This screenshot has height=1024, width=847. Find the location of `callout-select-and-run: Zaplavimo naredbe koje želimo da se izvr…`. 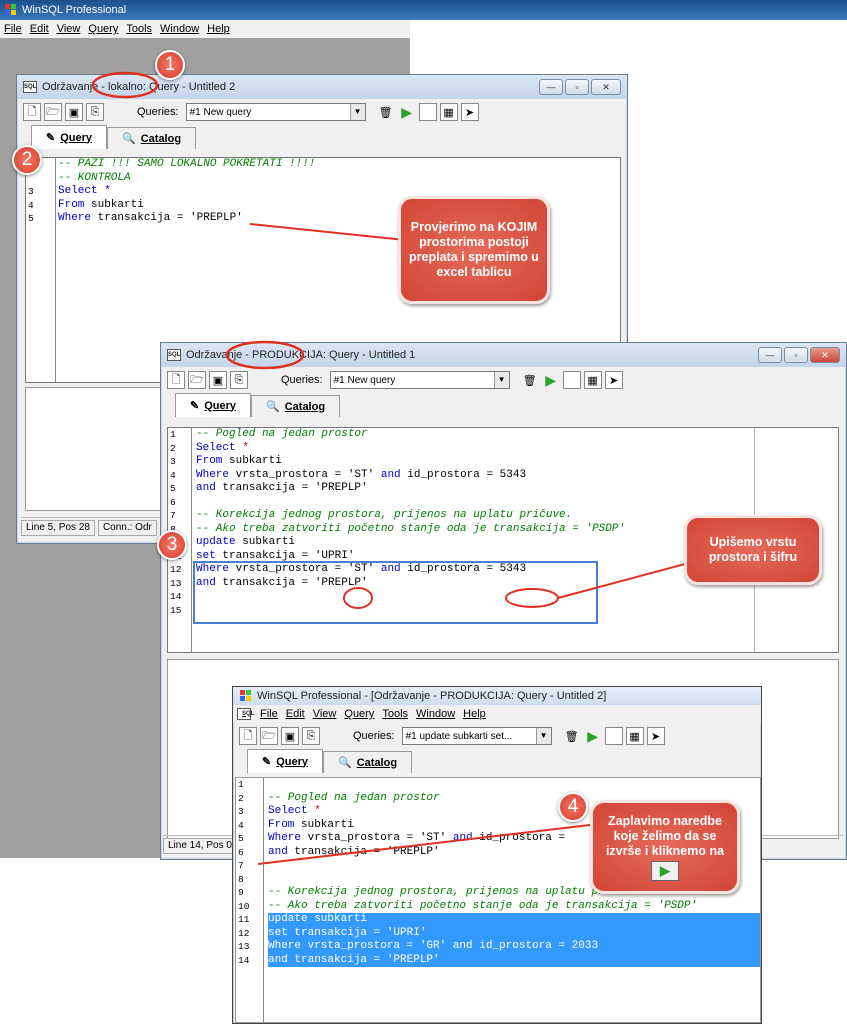

callout-select-and-run: Zaplavimo naredbe koje želimo da se izvr… is located at coordinates (665, 847).